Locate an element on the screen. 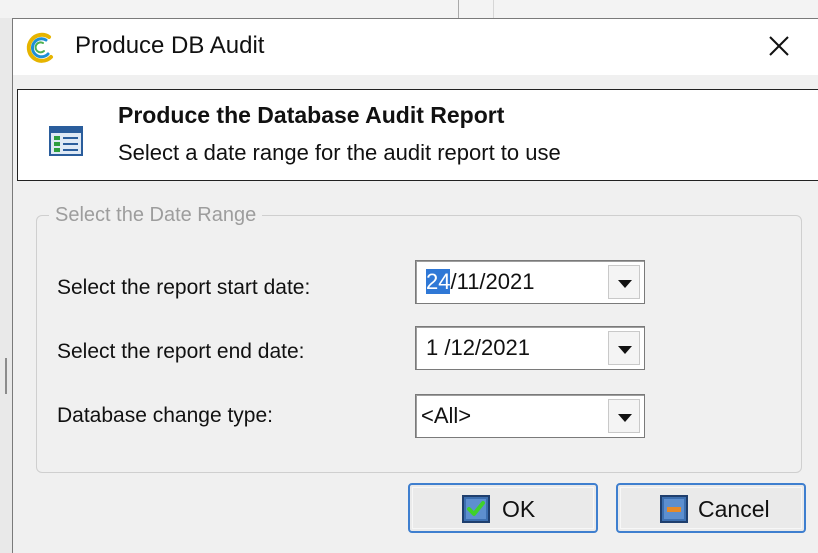  change-type-dropdown-button is located at coordinates (624, 416).